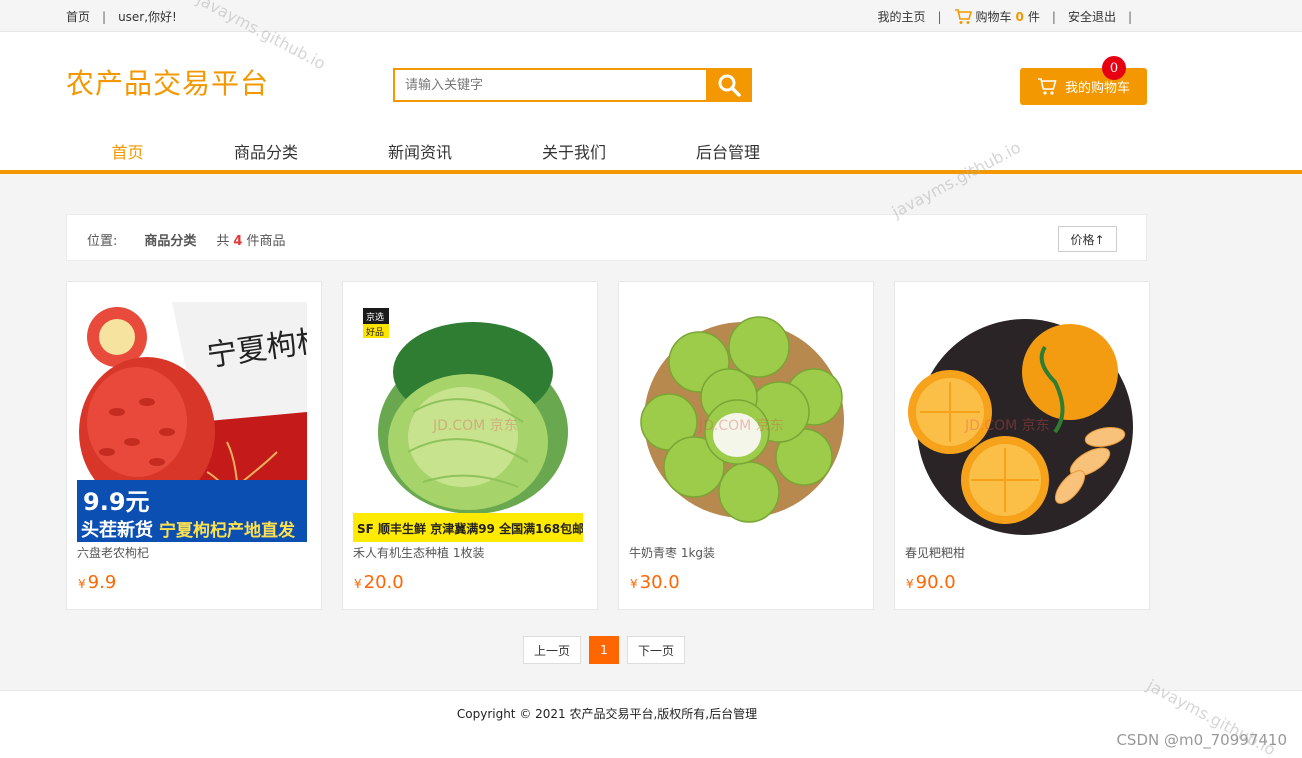 The height and width of the screenshot is (758, 1302). What do you see at coordinates (607, 714) in the screenshot?
I see `copyright-text: Copyright © 2021 农产品交易平台,版权所有,后台管理` at bounding box center [607, 714].